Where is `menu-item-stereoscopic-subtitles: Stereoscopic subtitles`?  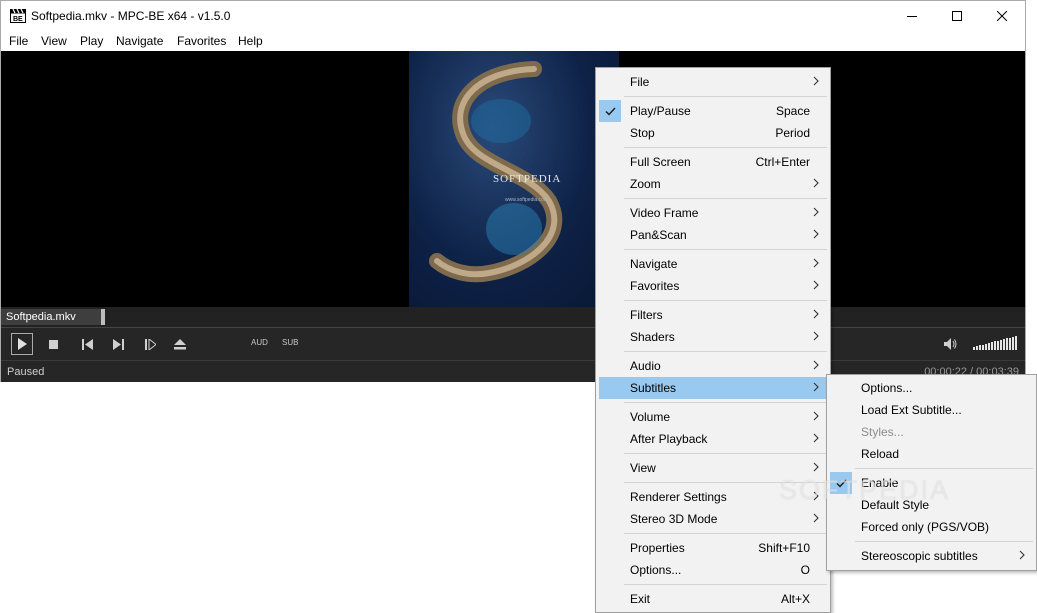
menu-item-stereoscopic-subtitles: Stereoscopic subtitles is located at coordinates (931, 556).